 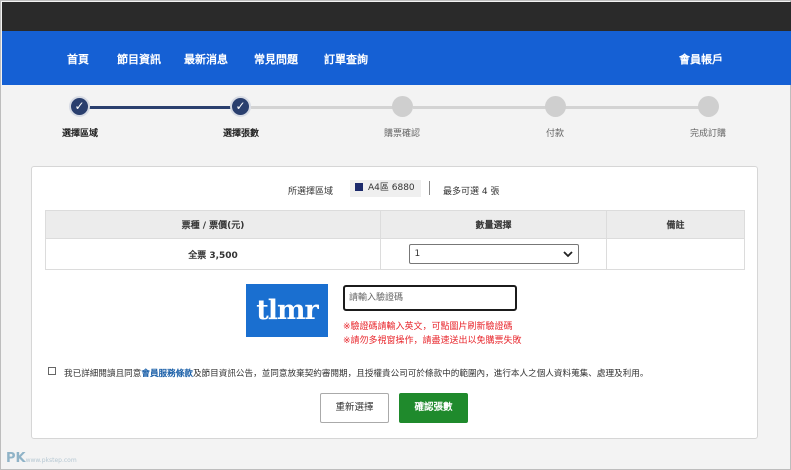 What do you see at coordinates (493, 224) in the screenshot?
I see `header-quantity: 數量選擇` at bounding box center [493, 224].